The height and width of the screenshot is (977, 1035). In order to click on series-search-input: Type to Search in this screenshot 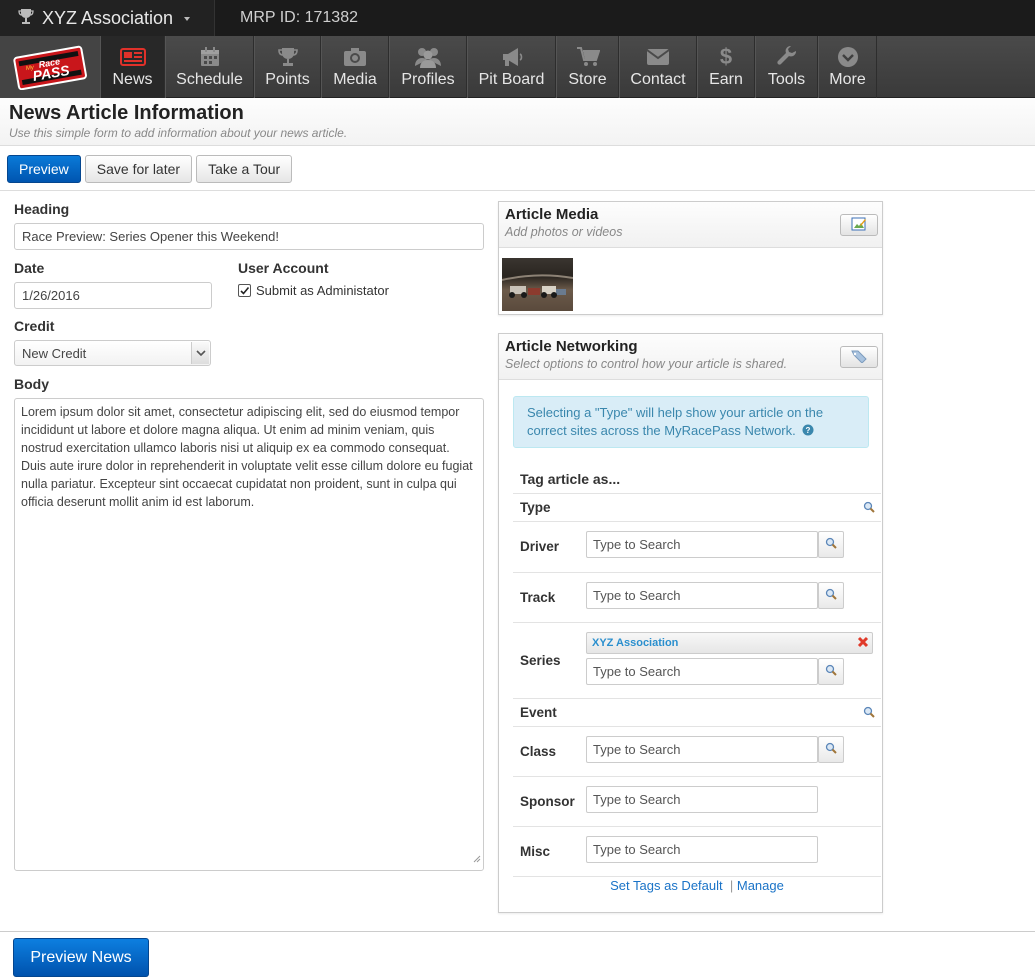, I will do `click(702, 671)`.